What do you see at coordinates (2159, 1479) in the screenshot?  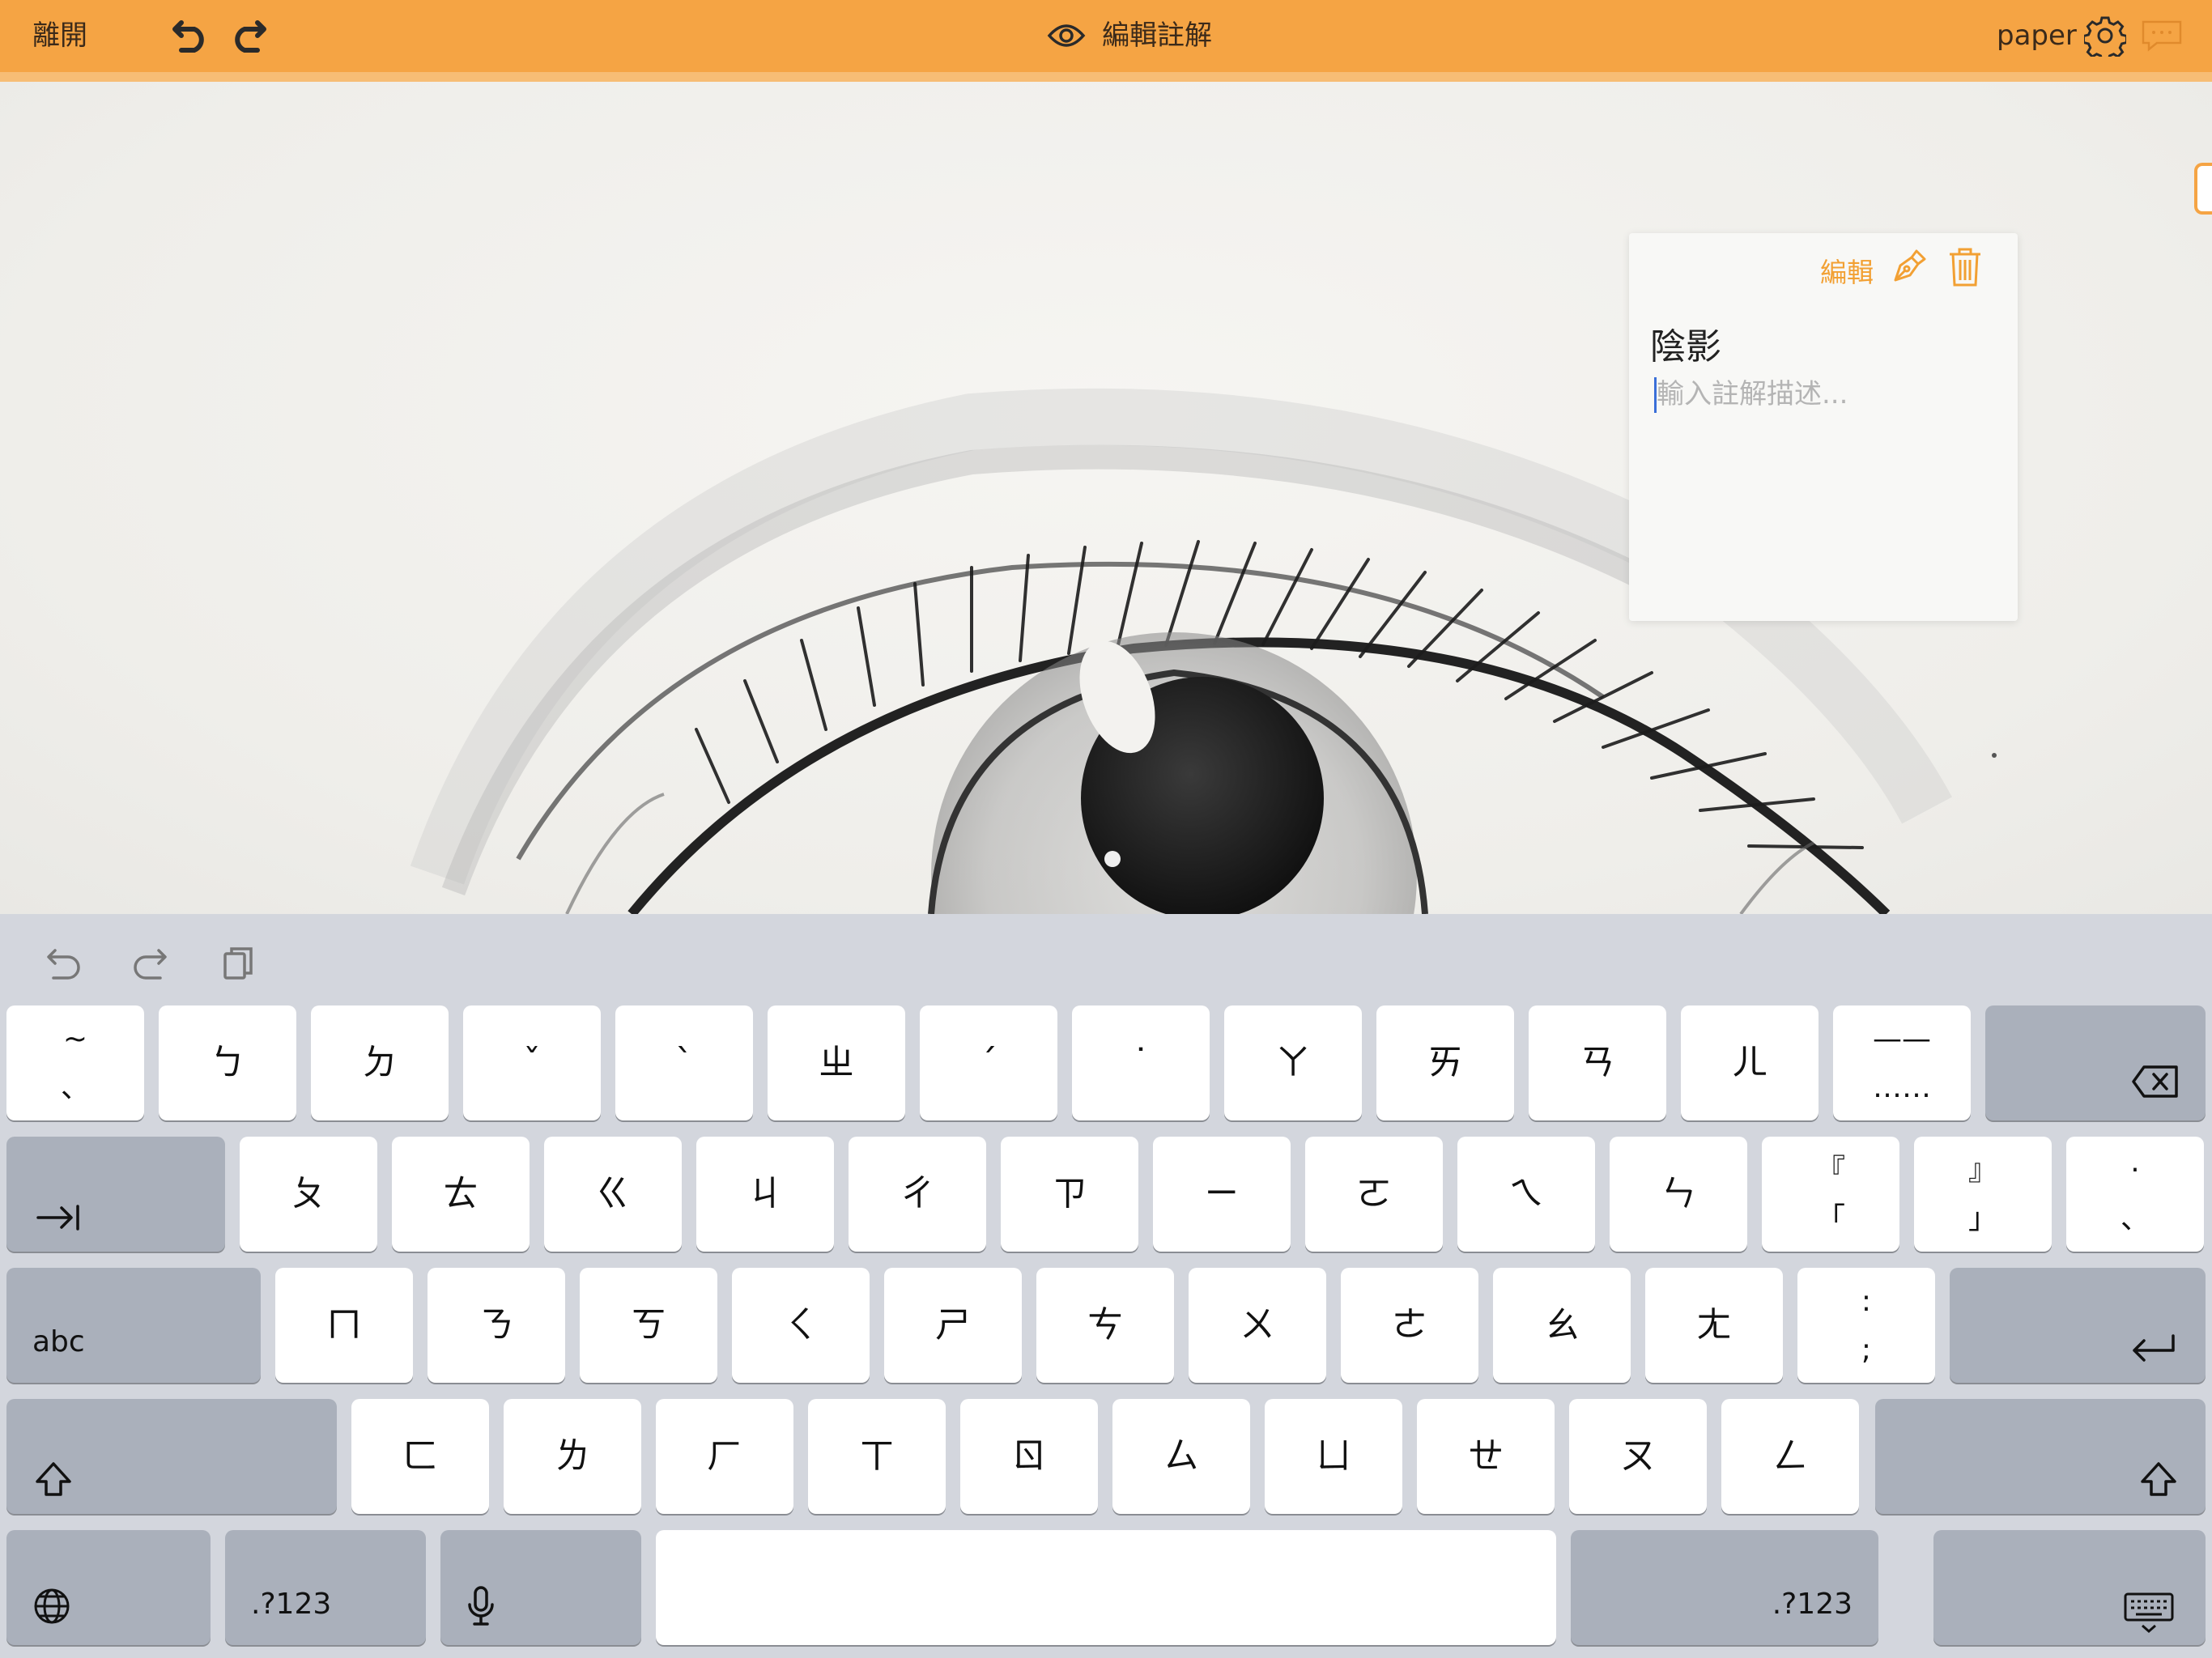 I see `shift-icon` at bounding box center [2159, 1479].